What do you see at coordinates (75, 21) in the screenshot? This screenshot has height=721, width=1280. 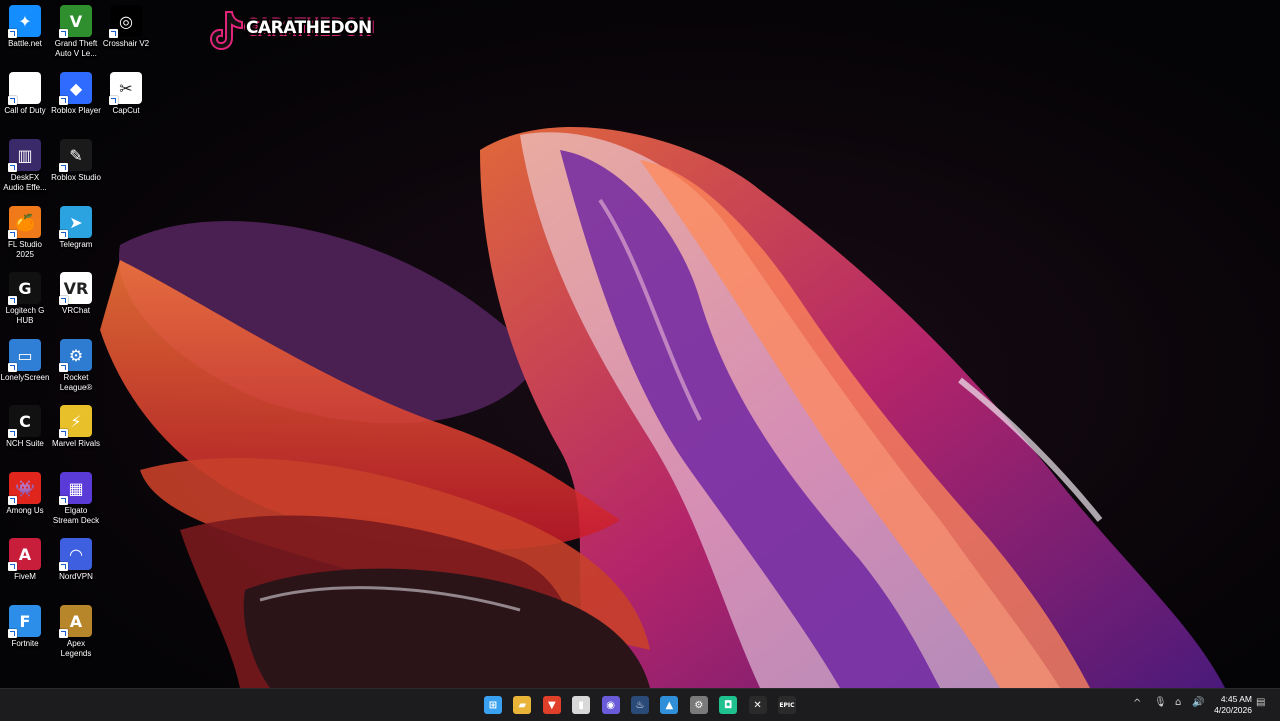 I see `gta-icon: V` at bounding box center [75, 21].